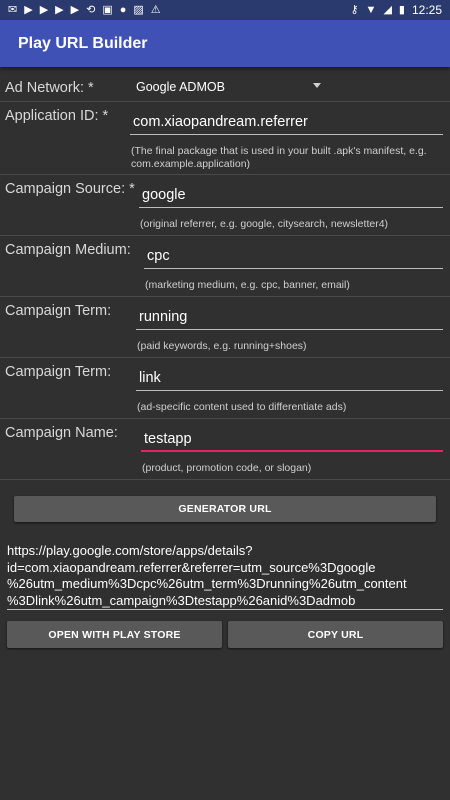  What do you see at coordinates (191, 164) in the screenshot?
I see `application-id-hint-2: com.example.application)` at bounding box center [191, 164].